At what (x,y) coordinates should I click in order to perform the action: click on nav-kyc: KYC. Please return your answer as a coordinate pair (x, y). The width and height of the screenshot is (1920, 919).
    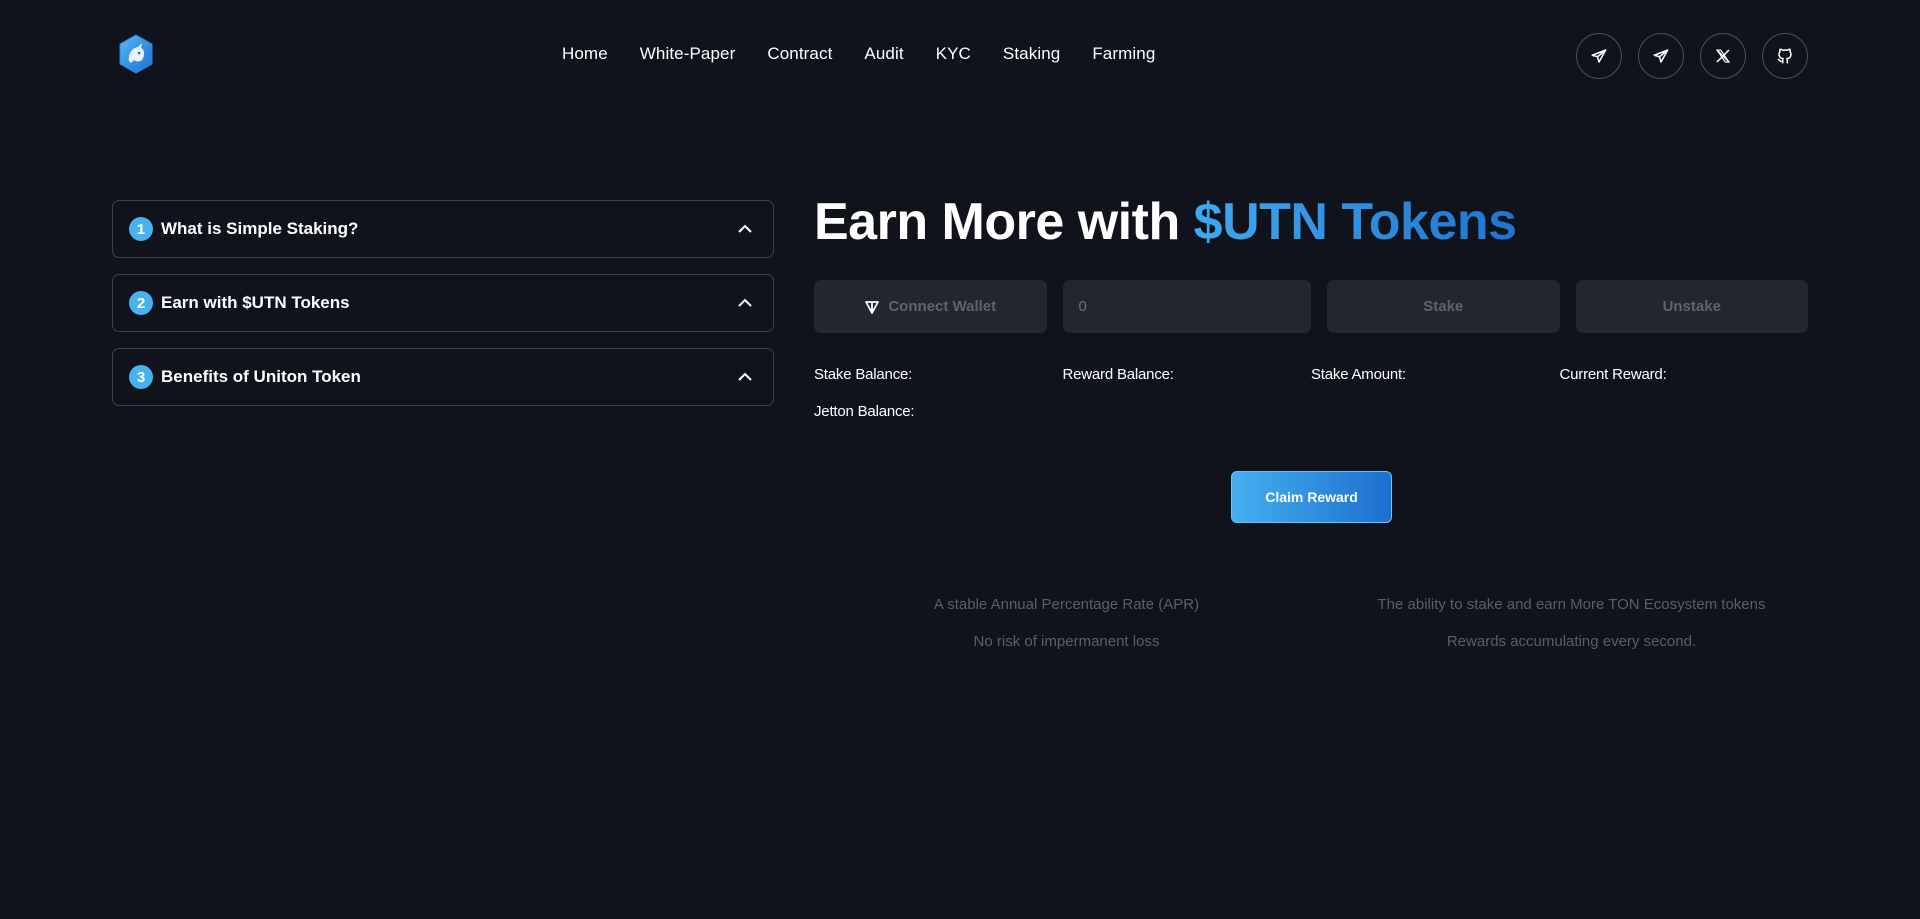
    Looking at the image, I should click on (953, 54).